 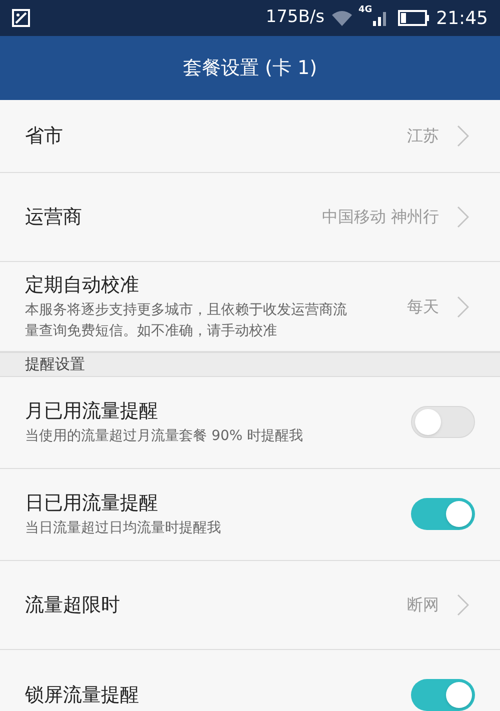 I want to click on row-description: 本服务将逐步支持更多城市，且依赖于收发运营商流量查询免费短信。如不准确，请手动校准, so click(x=186, y=320).